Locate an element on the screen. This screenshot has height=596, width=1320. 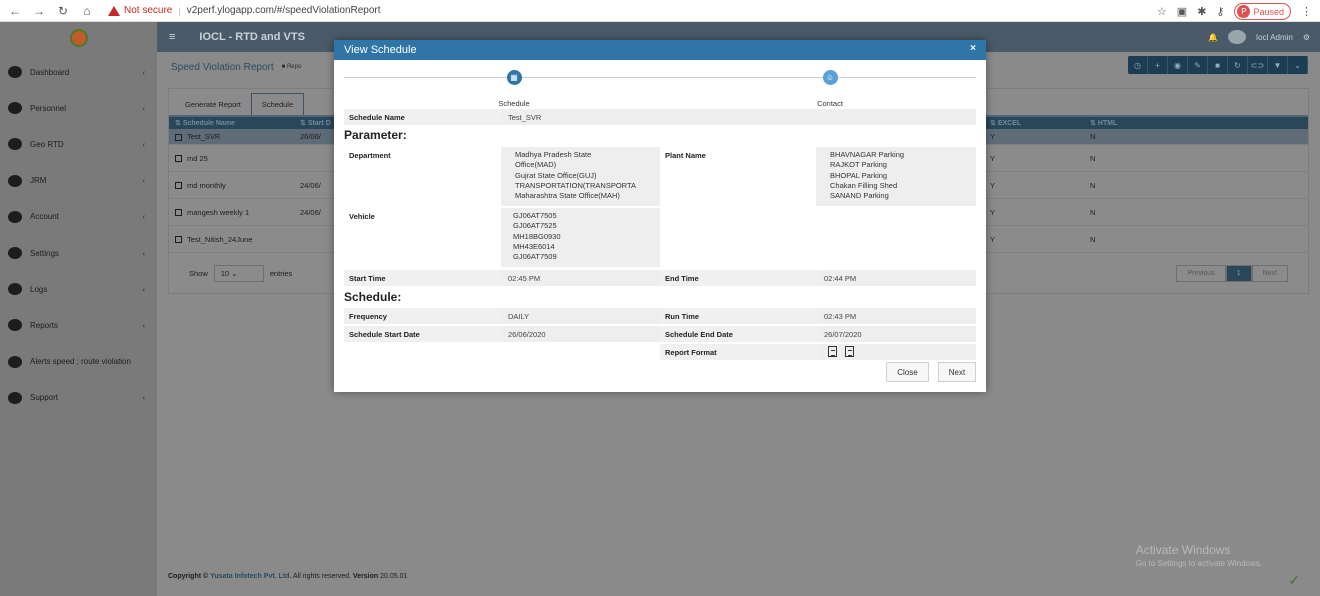
sidebar-item-personnel: Personnel ‹ is located at coordinates (78, 108).